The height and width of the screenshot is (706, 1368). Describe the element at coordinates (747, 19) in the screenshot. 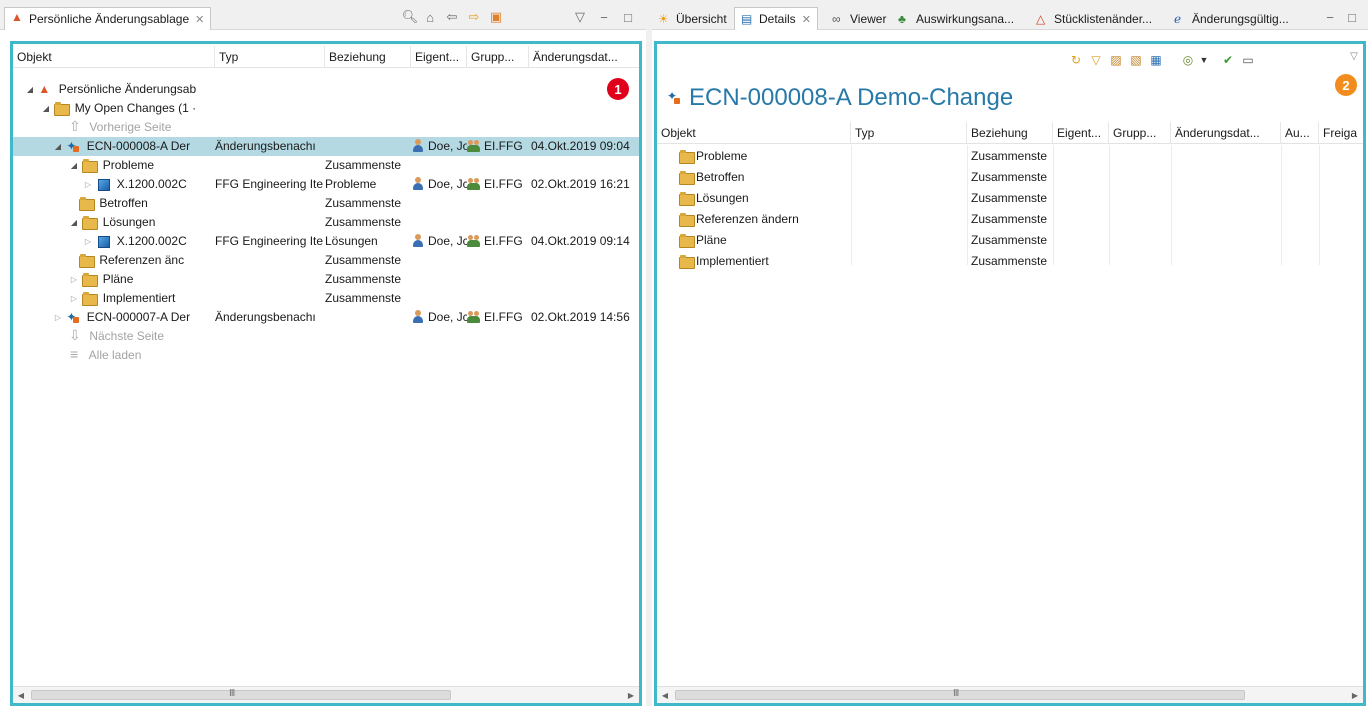

I see `details-icon: ▤` at that location.